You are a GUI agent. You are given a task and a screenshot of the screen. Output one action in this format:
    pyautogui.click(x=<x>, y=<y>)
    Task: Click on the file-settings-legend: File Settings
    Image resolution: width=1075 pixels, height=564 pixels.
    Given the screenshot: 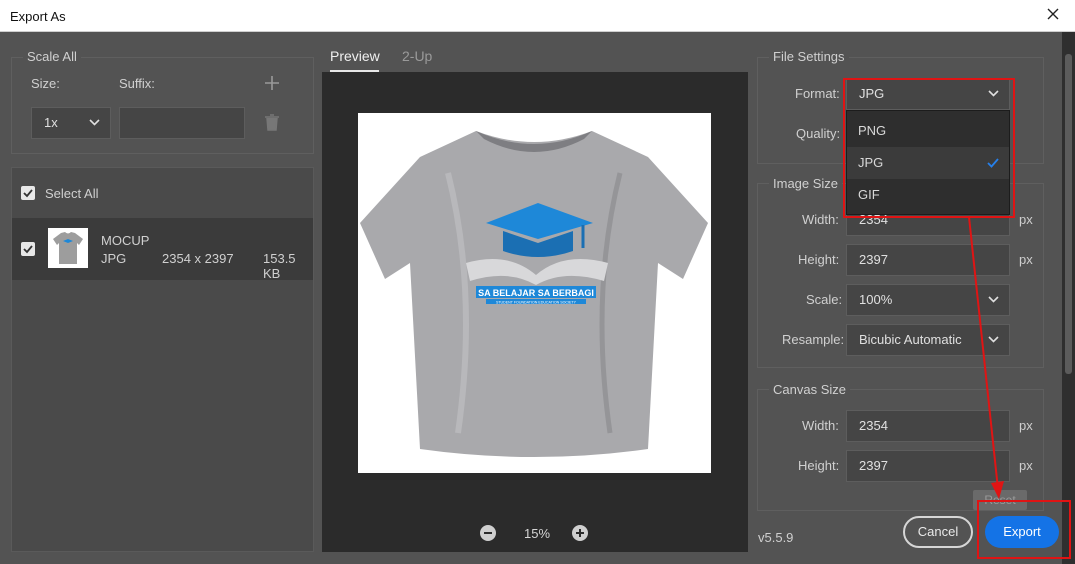 What is the action you would take?
    pyautogui.click(x=809, y=56)
    